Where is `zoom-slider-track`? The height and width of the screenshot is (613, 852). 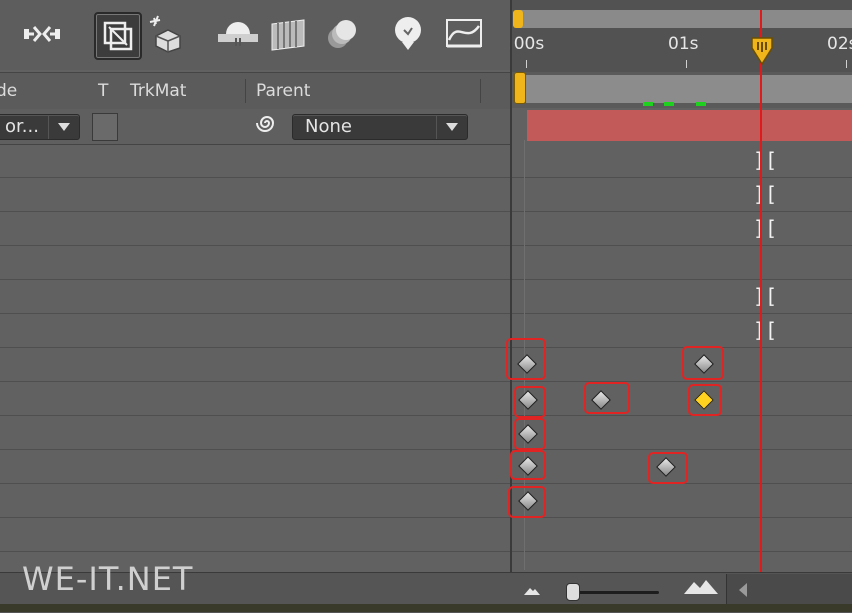
zoom-slider-track is located at coordinates (617, 592).